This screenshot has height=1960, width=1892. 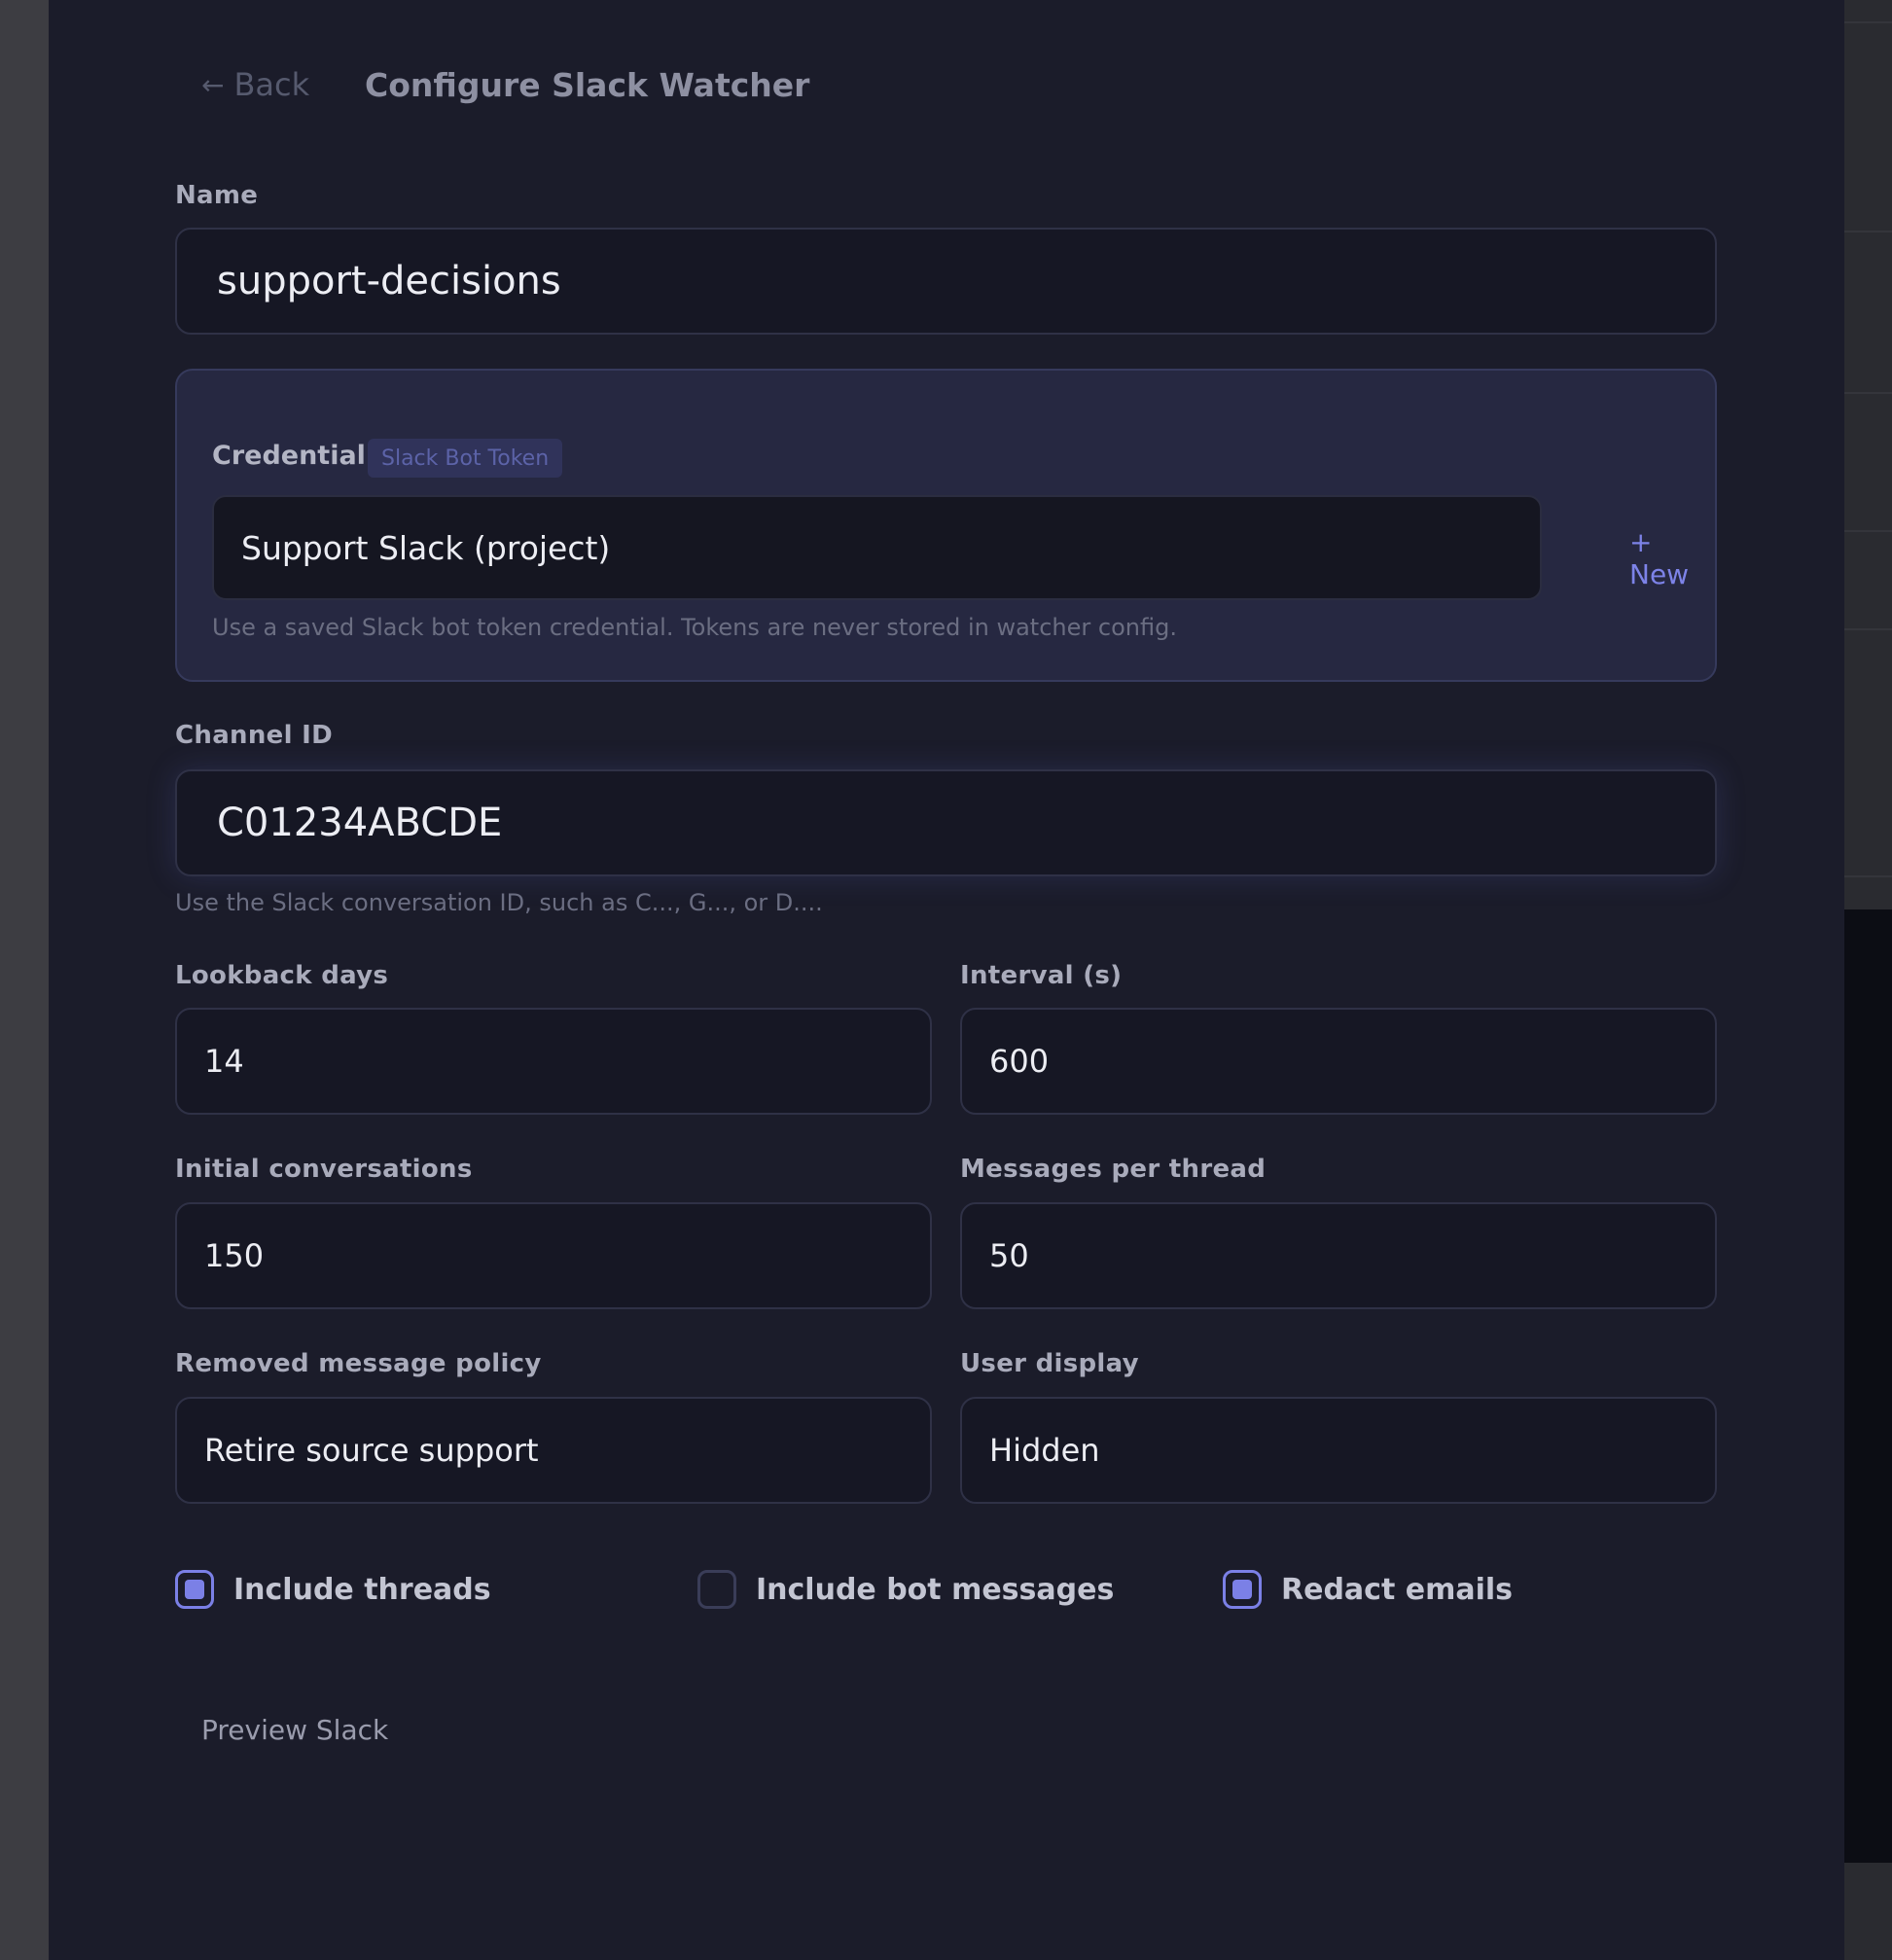 I want to click on initial-conversations-label: Initial conversations, so click(x=324, y=1169).